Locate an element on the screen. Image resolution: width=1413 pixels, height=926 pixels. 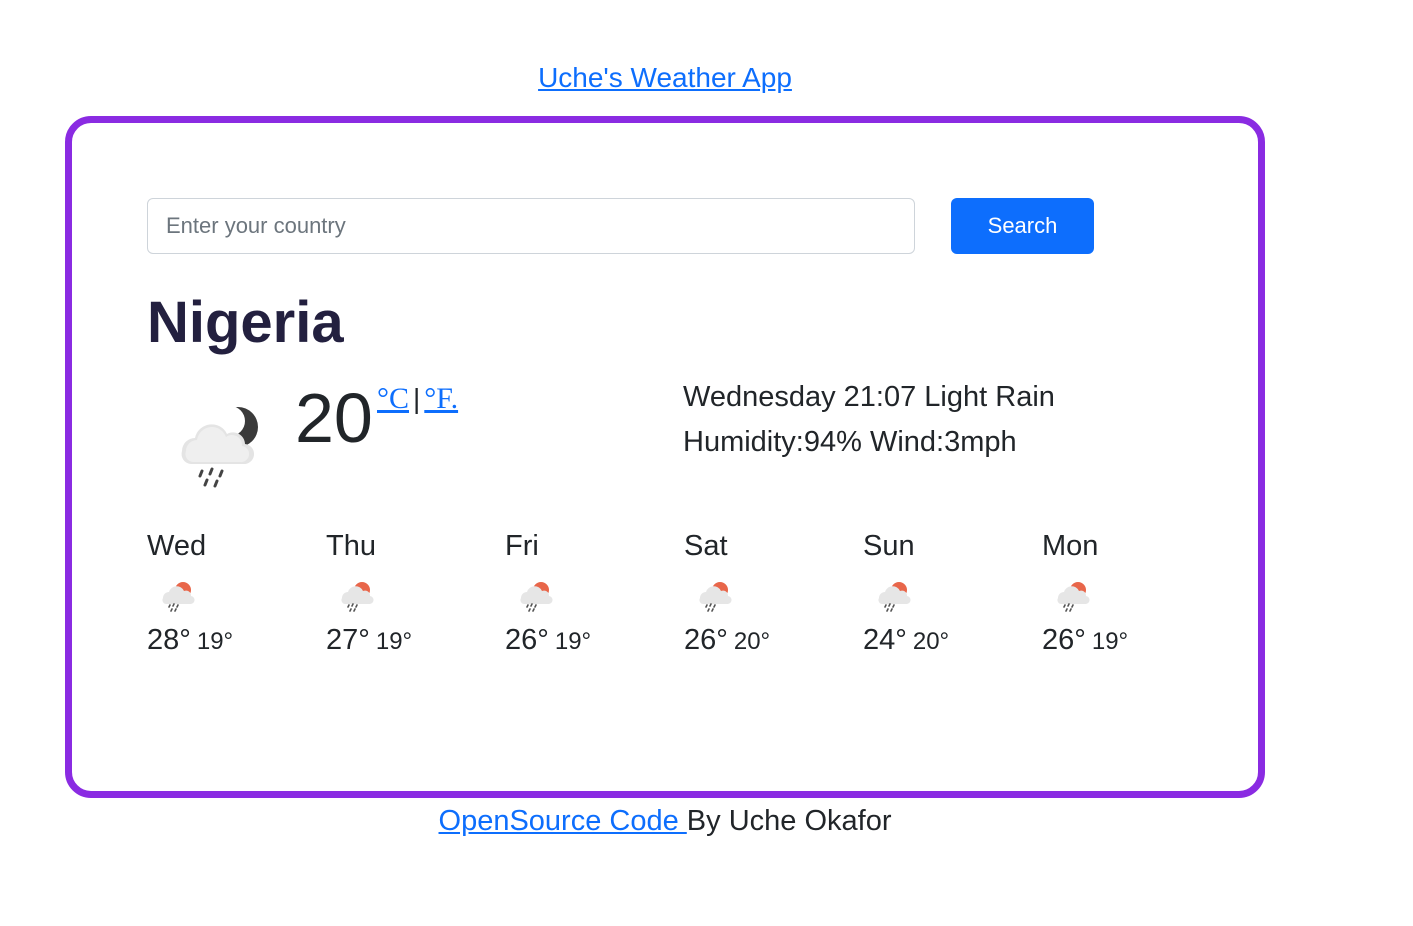
forecast-day: Fri 26° 19° is located at coordinates (594, 594).